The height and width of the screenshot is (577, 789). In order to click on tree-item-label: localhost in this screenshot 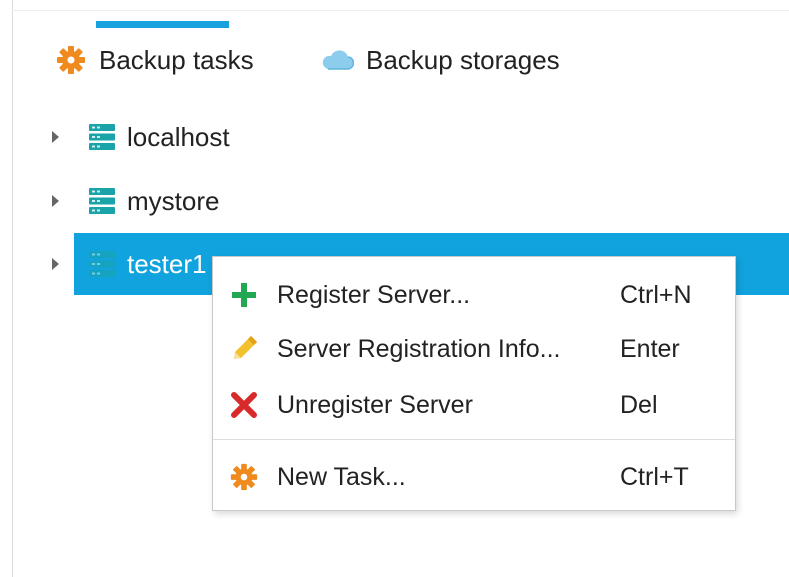, I will do `click(178, 136)`.